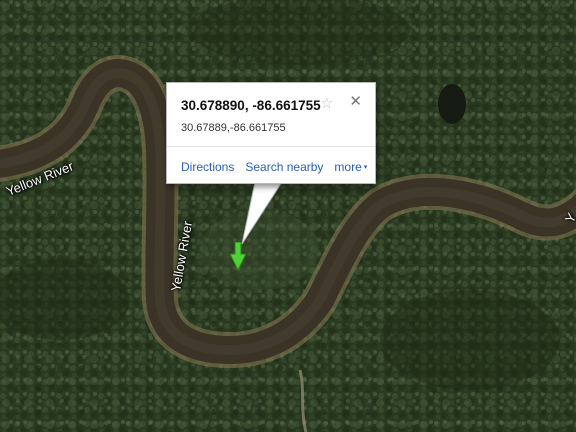 The height and width of the screenshot is (432, 576). I want to click on more-link: more, so click(347, 167).